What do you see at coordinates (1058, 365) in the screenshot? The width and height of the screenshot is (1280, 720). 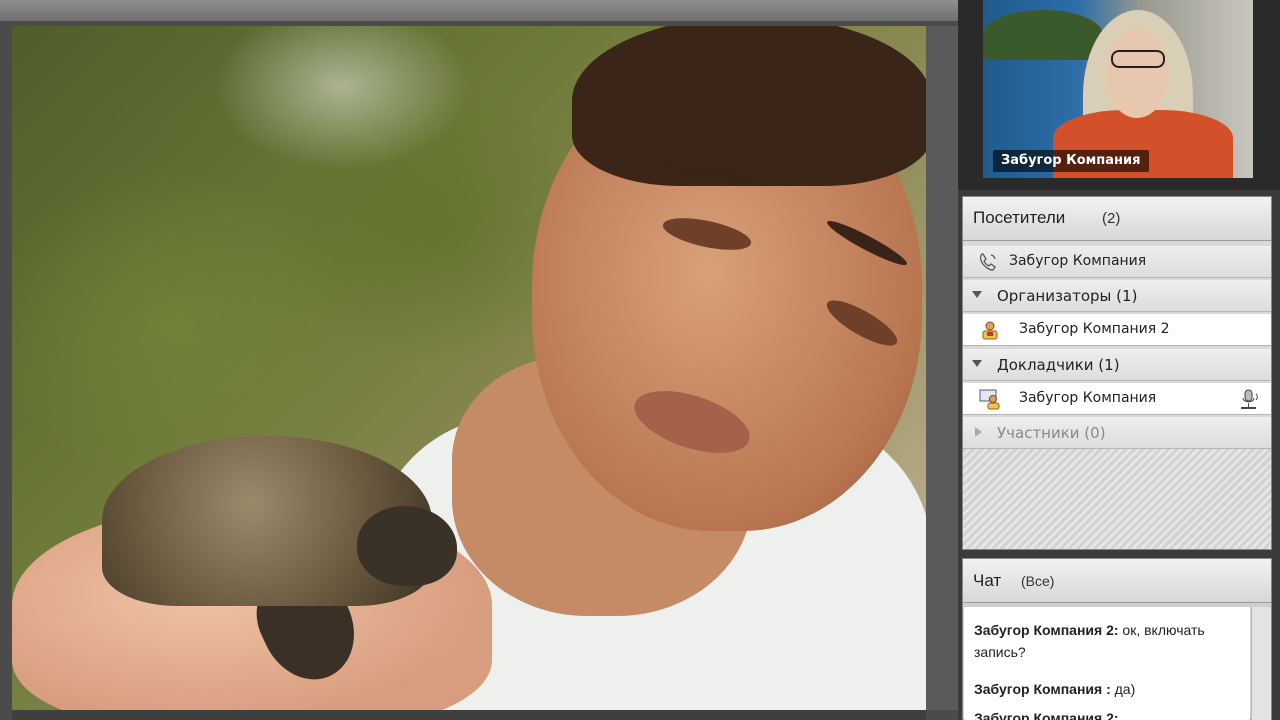 I see `group-label: Докладчики (1)` at bounding box center [1058, 365].